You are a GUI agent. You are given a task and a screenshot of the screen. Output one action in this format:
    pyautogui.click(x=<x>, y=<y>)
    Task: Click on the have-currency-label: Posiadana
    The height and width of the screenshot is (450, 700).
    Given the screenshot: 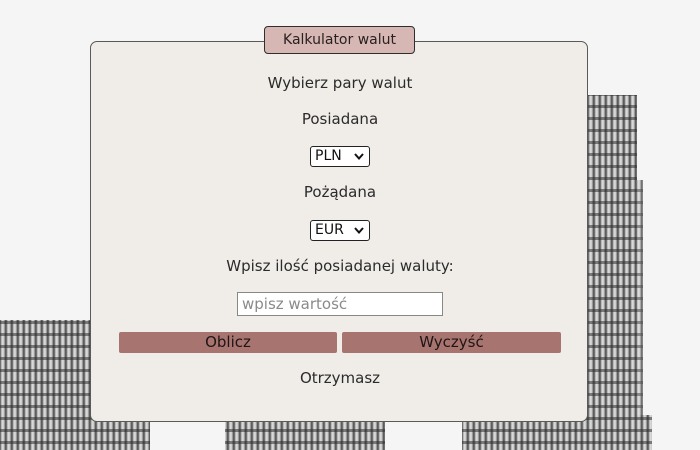 What is the action you would take?
    pyautogui.click(x=340, y=119)
    